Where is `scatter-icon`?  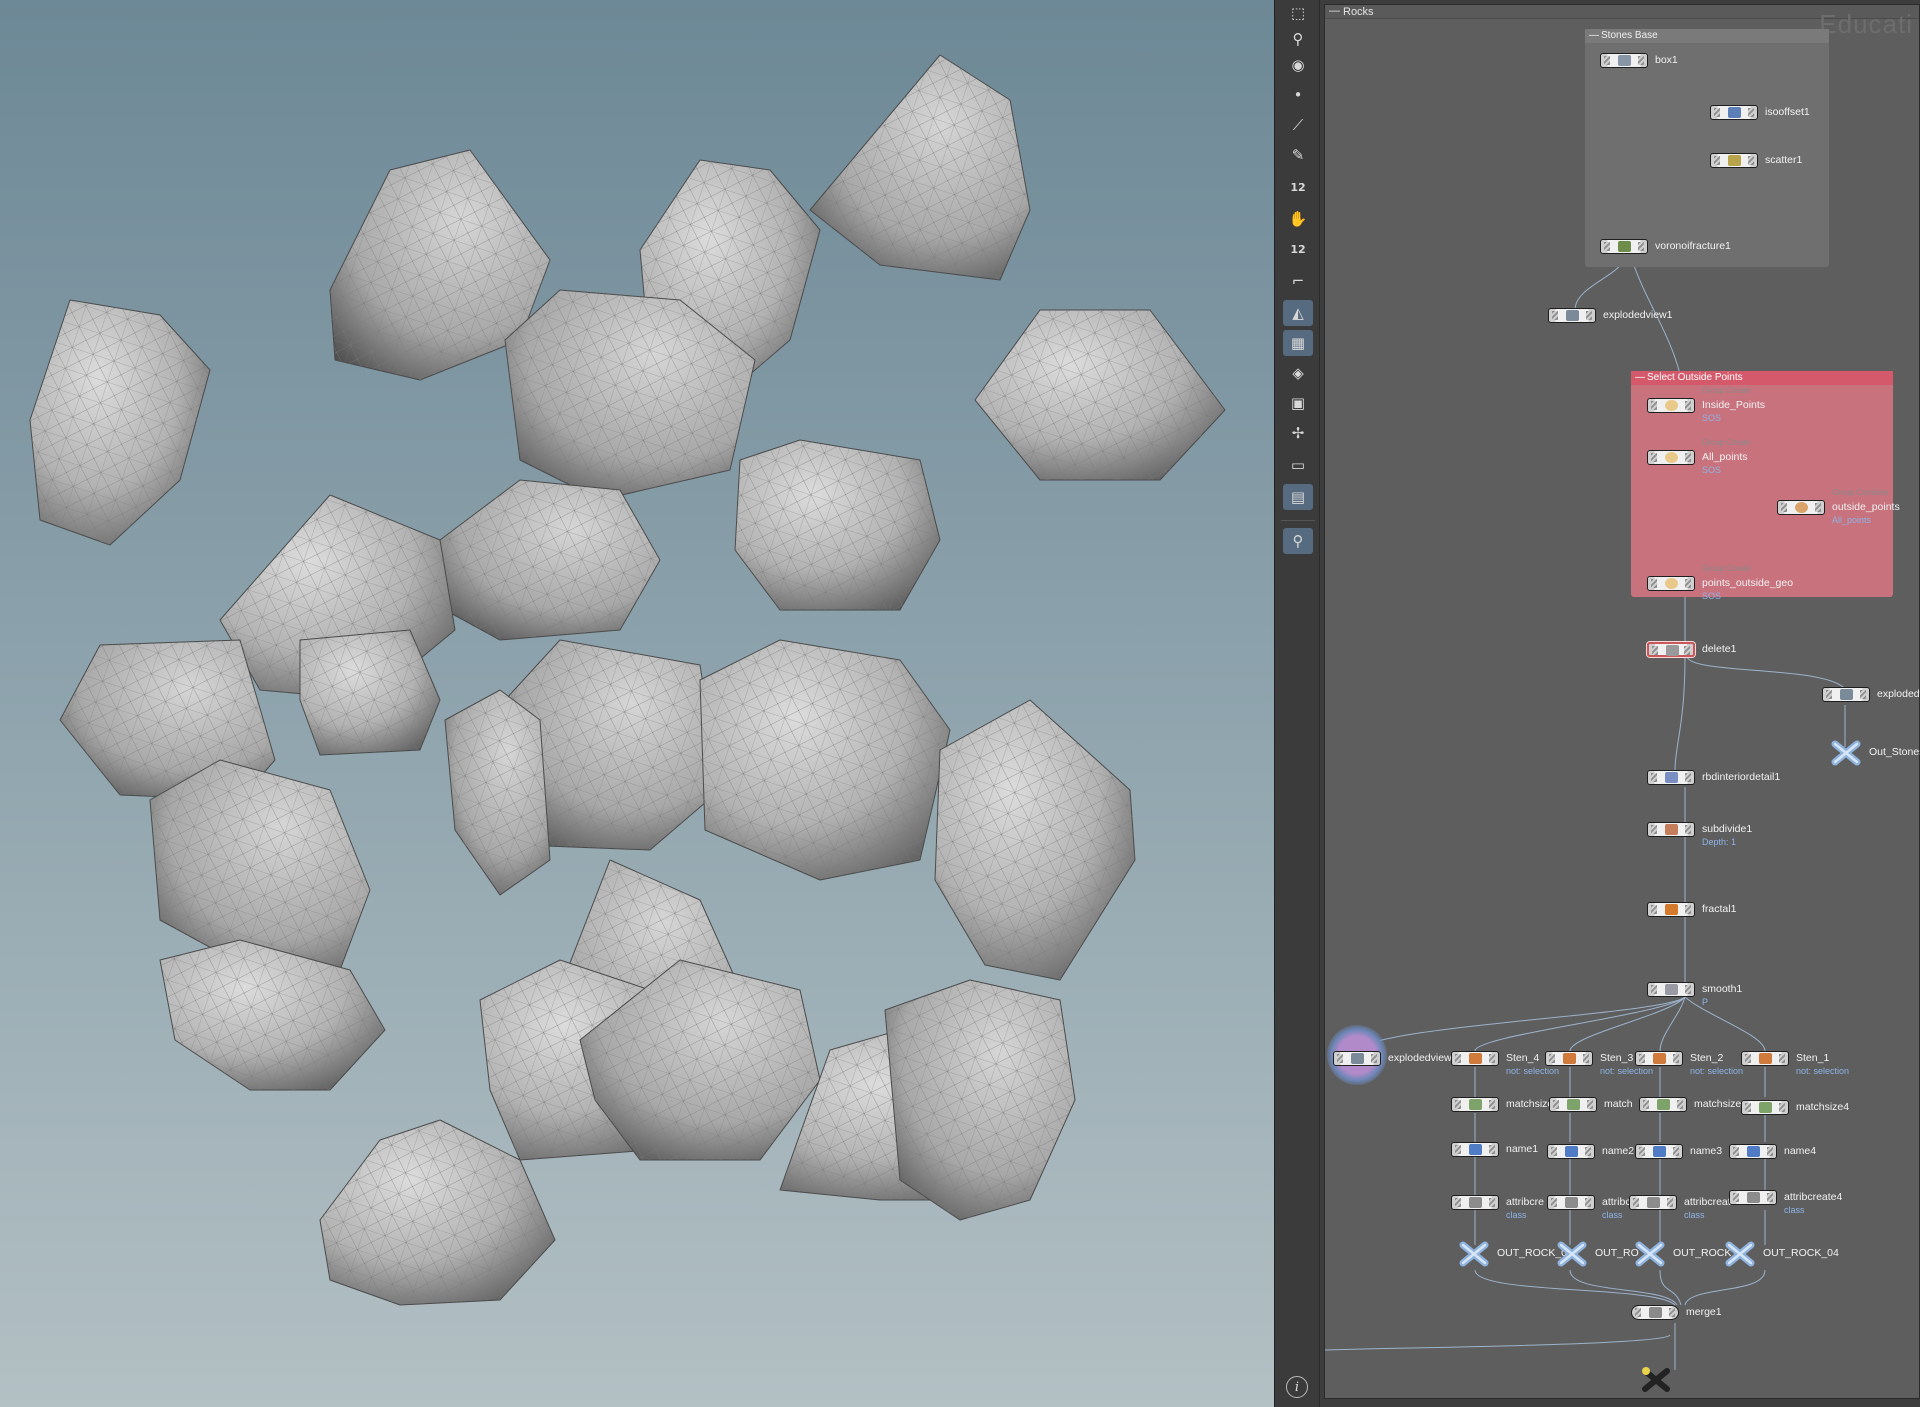
scatter-icon is located at coordinates (1734, 160).